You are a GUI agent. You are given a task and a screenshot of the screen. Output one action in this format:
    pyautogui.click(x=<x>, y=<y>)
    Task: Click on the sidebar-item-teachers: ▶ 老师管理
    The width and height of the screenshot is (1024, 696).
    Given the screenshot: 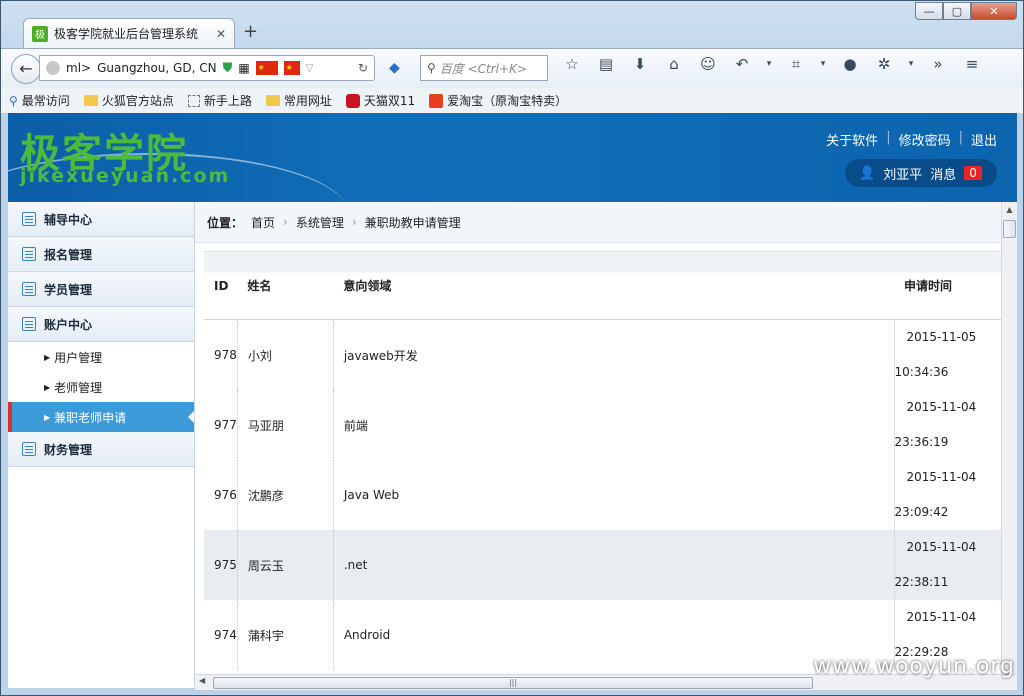 What is the action you would take?
    pyautogui.click(x=101, y=387)
    